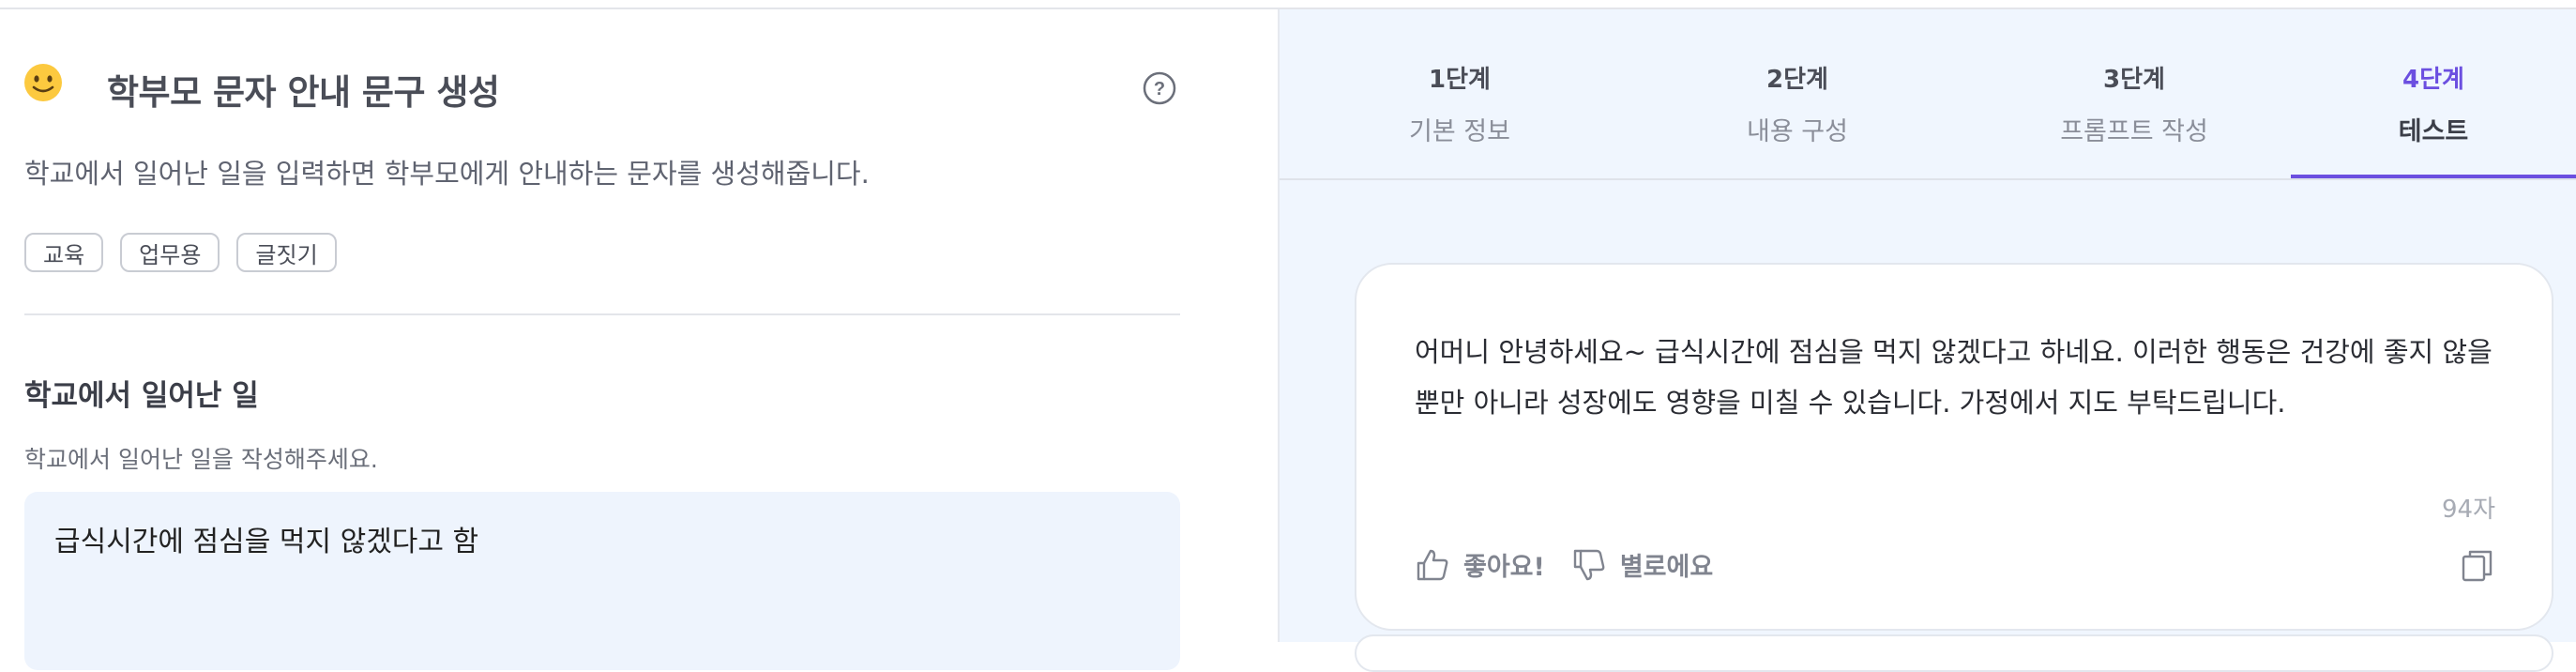  I want to click on step-number: 1단계, so click(1460, 80).